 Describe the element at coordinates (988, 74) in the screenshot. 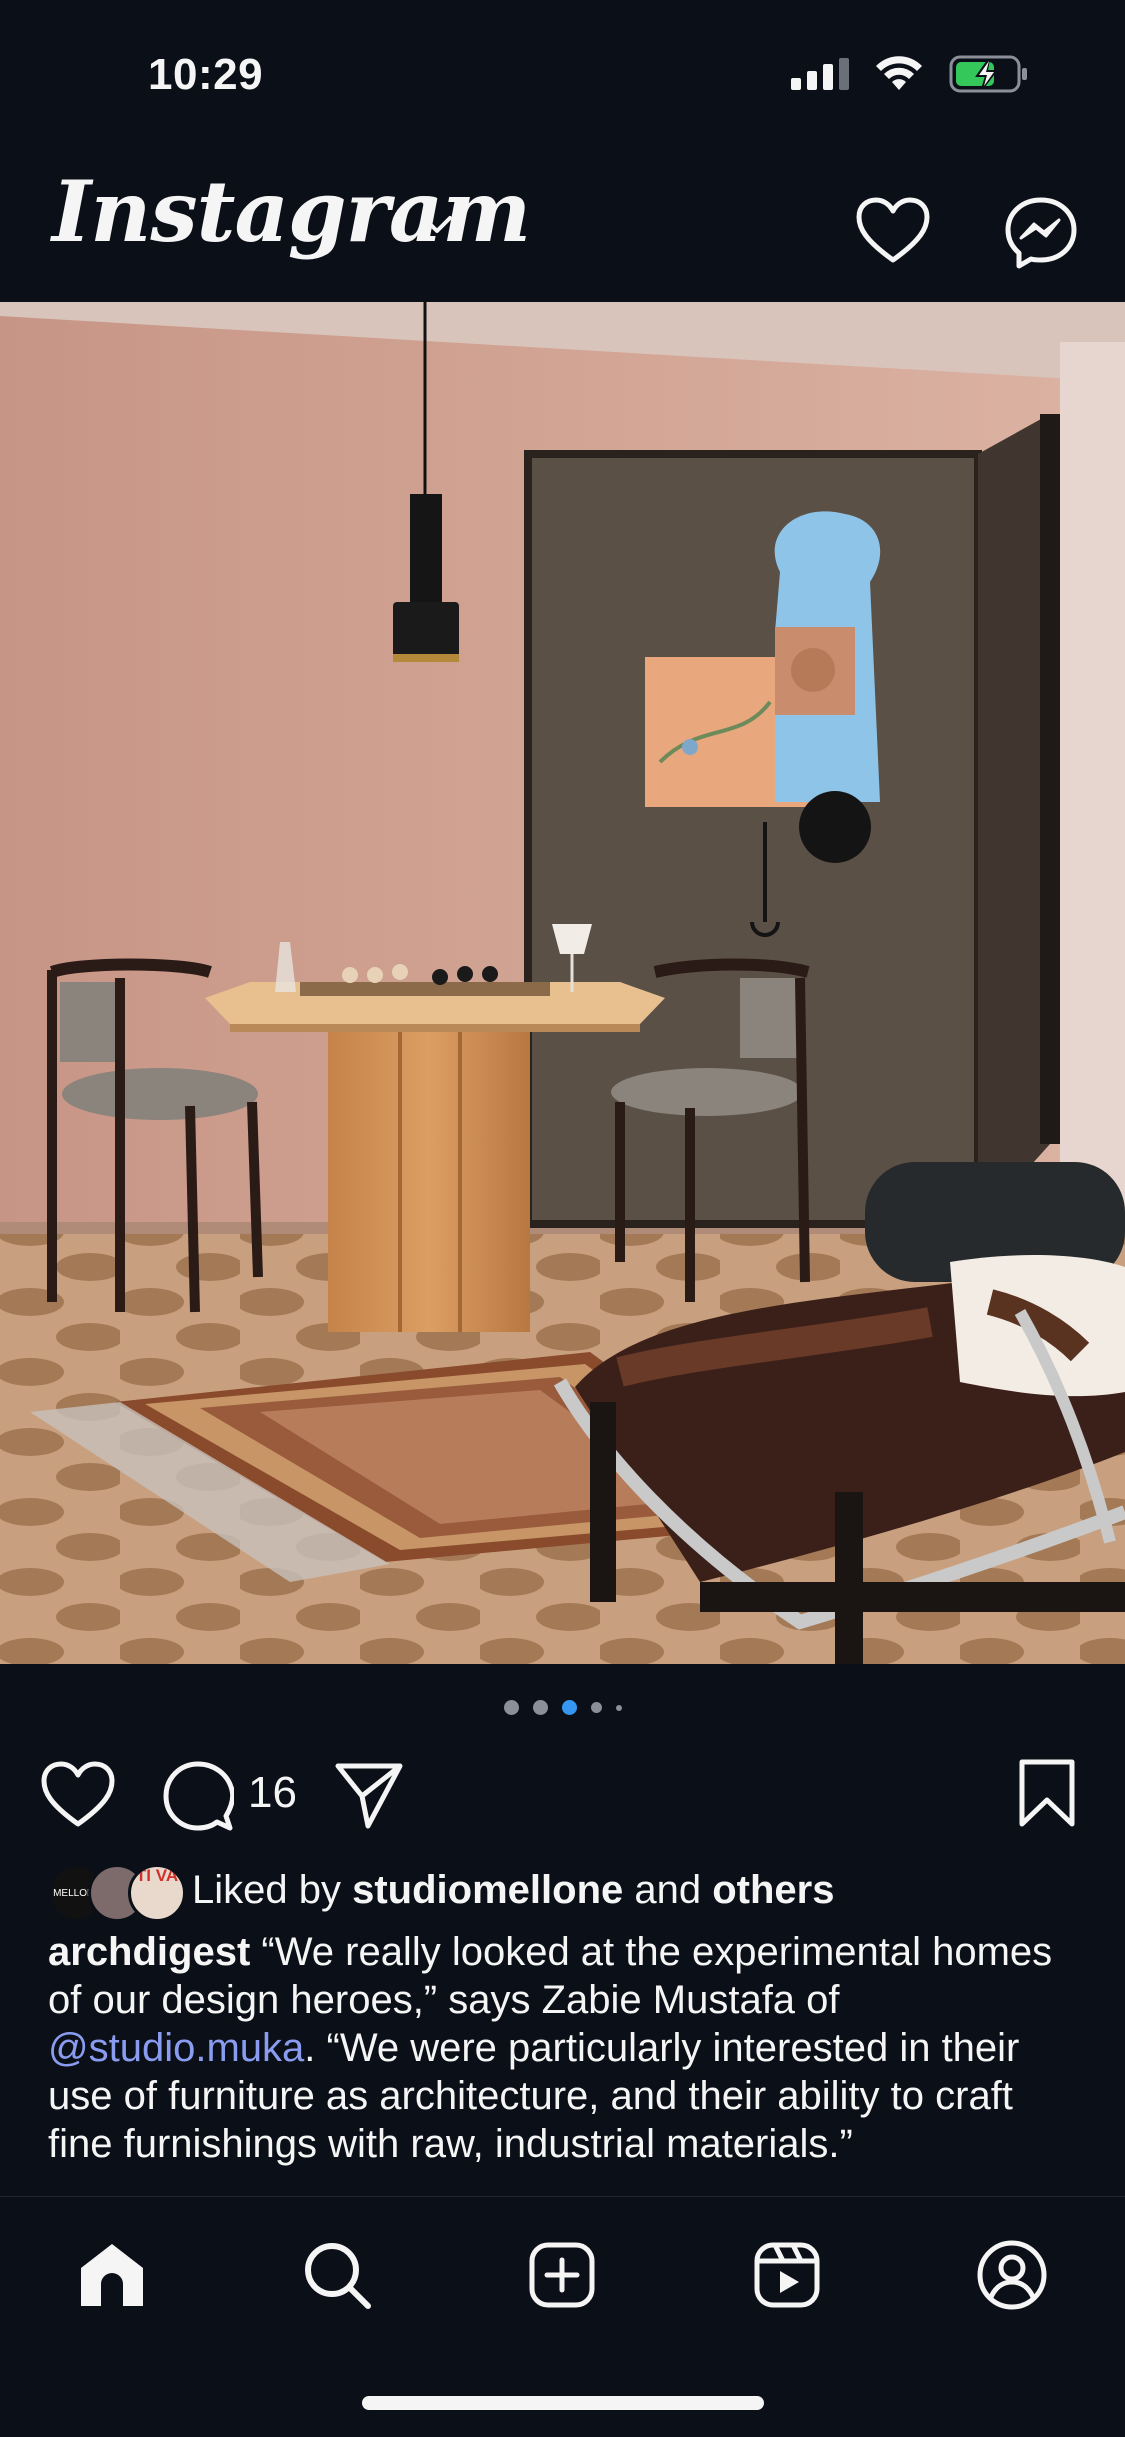

I see `battery-charging-icon` at that location.